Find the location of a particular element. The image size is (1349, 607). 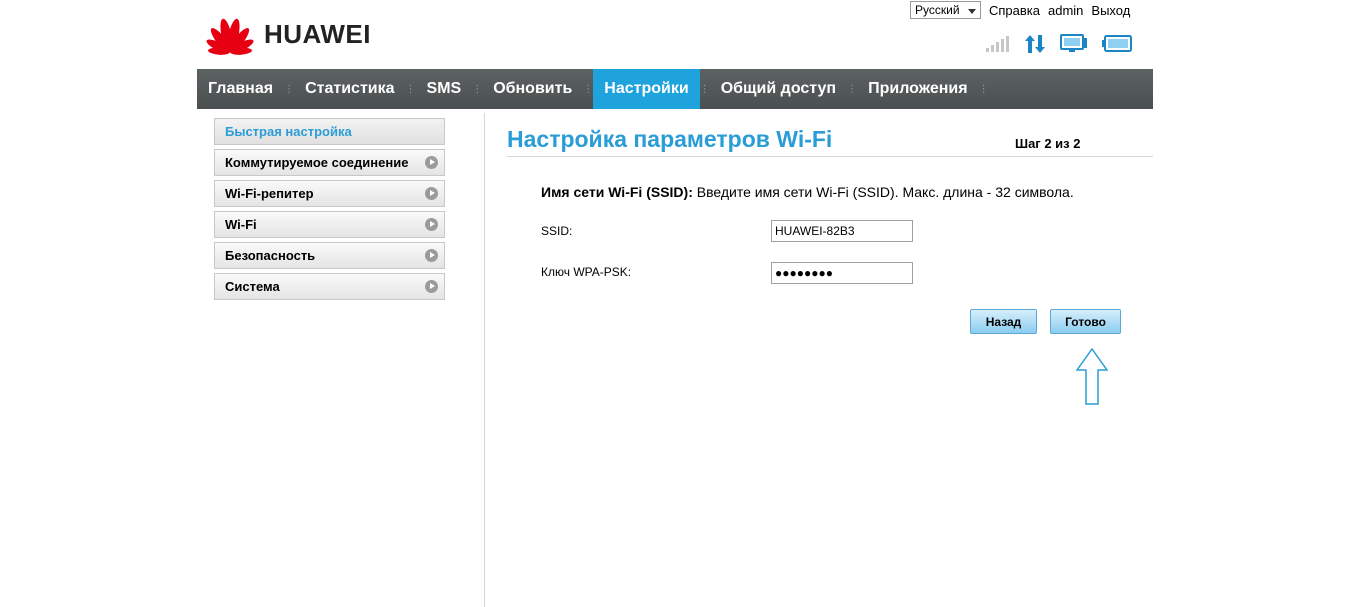

huawei-petal-icon is located at coordinates (230, 36).